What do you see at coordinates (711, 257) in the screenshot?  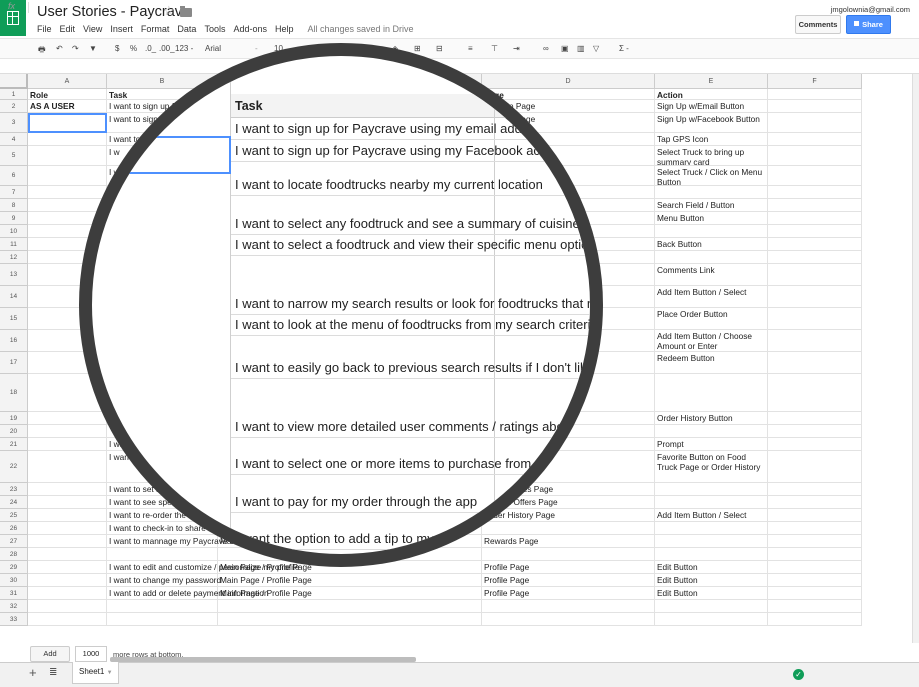 I see `cell-e12` at bounding box center [711, 257].